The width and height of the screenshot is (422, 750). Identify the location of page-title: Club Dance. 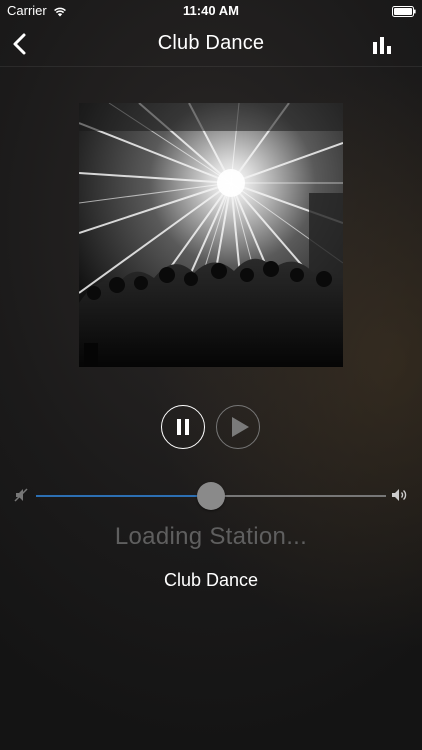
(211, 43).